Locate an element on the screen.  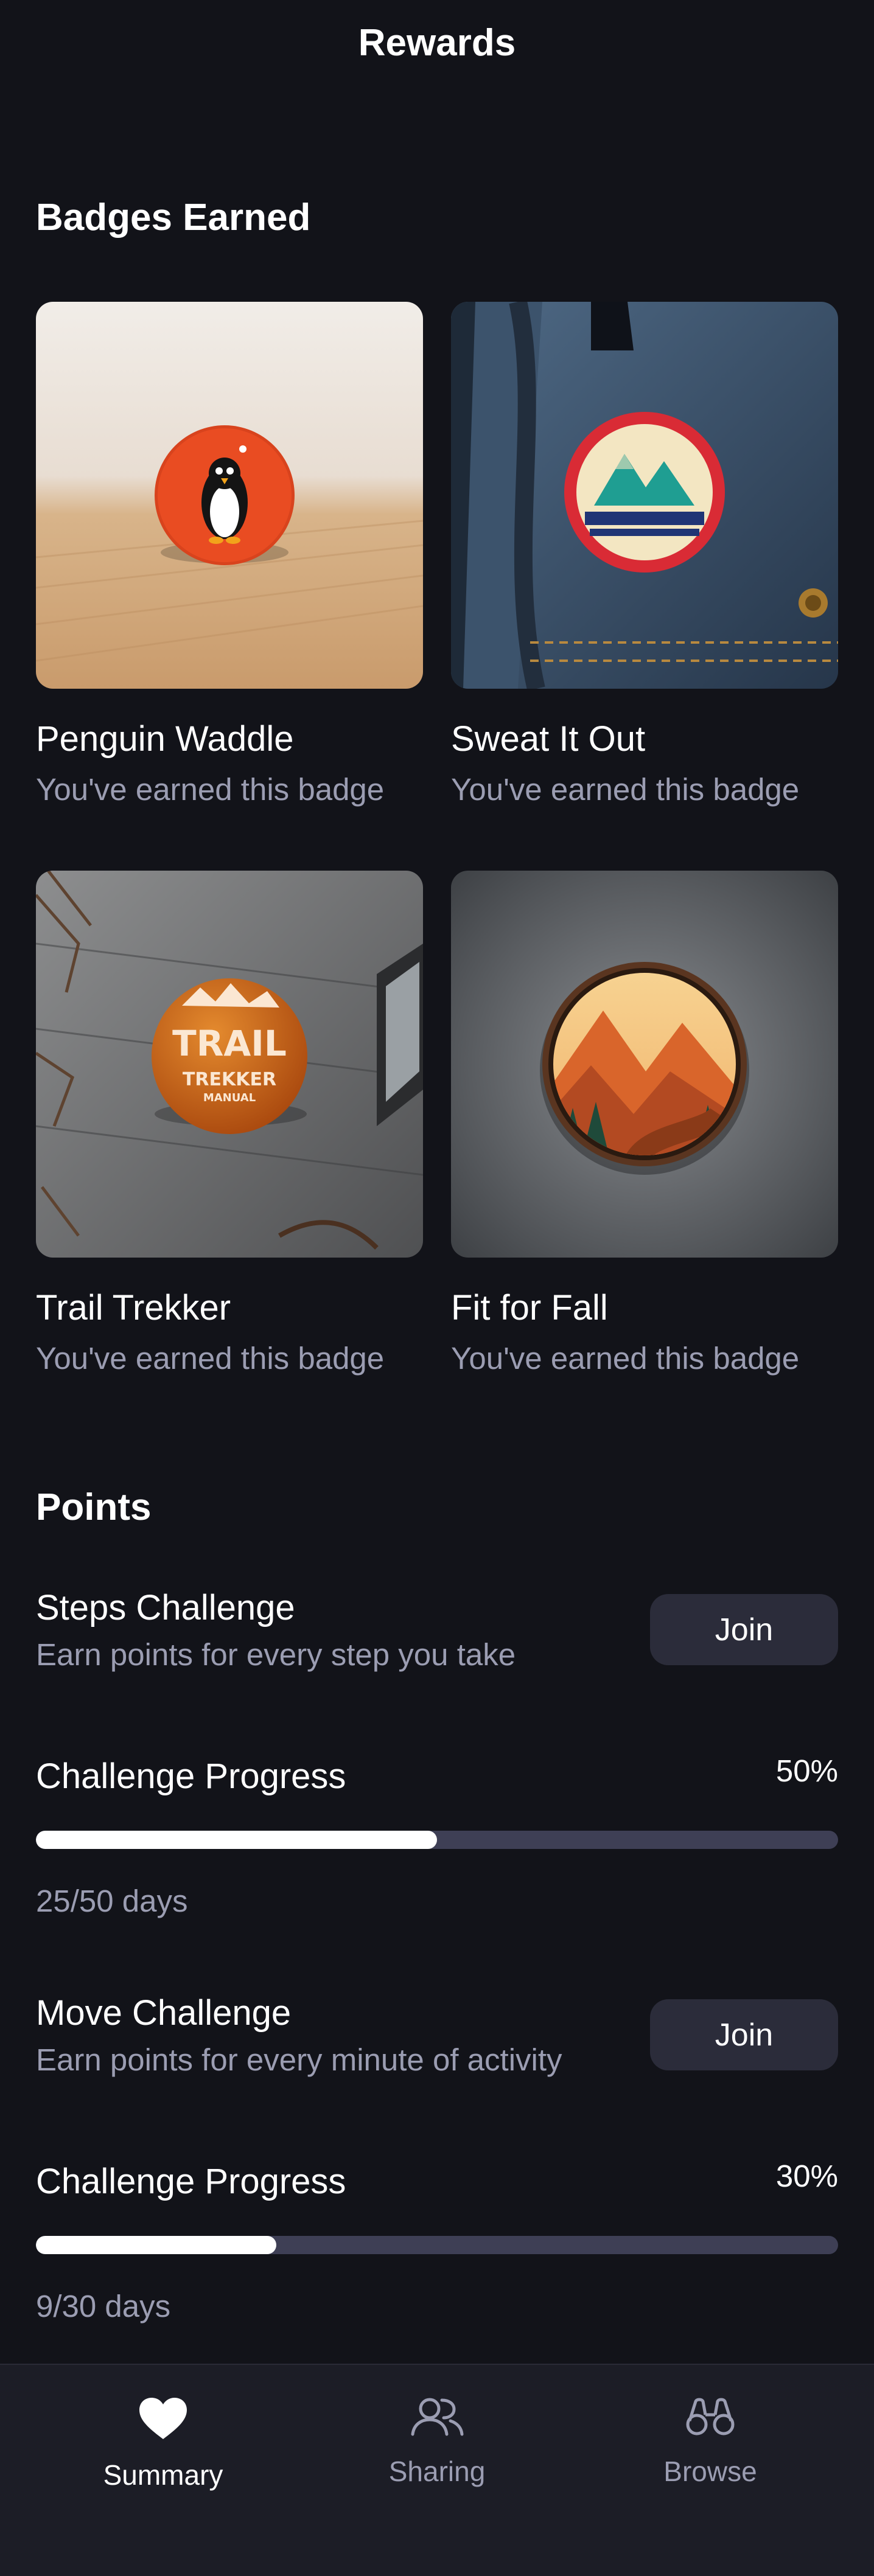
binoculars-icon is located at coordinates (710, 2416).